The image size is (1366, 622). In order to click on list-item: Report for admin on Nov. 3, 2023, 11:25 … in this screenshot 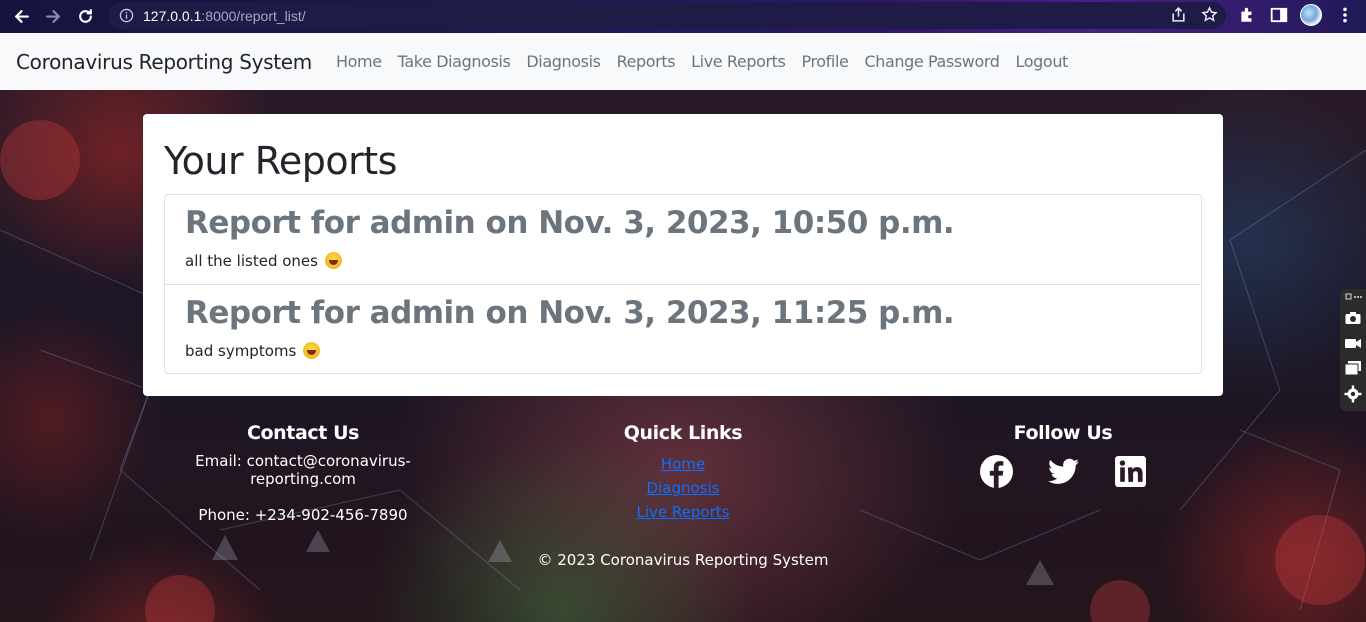, I will do `click(683, 328)`.